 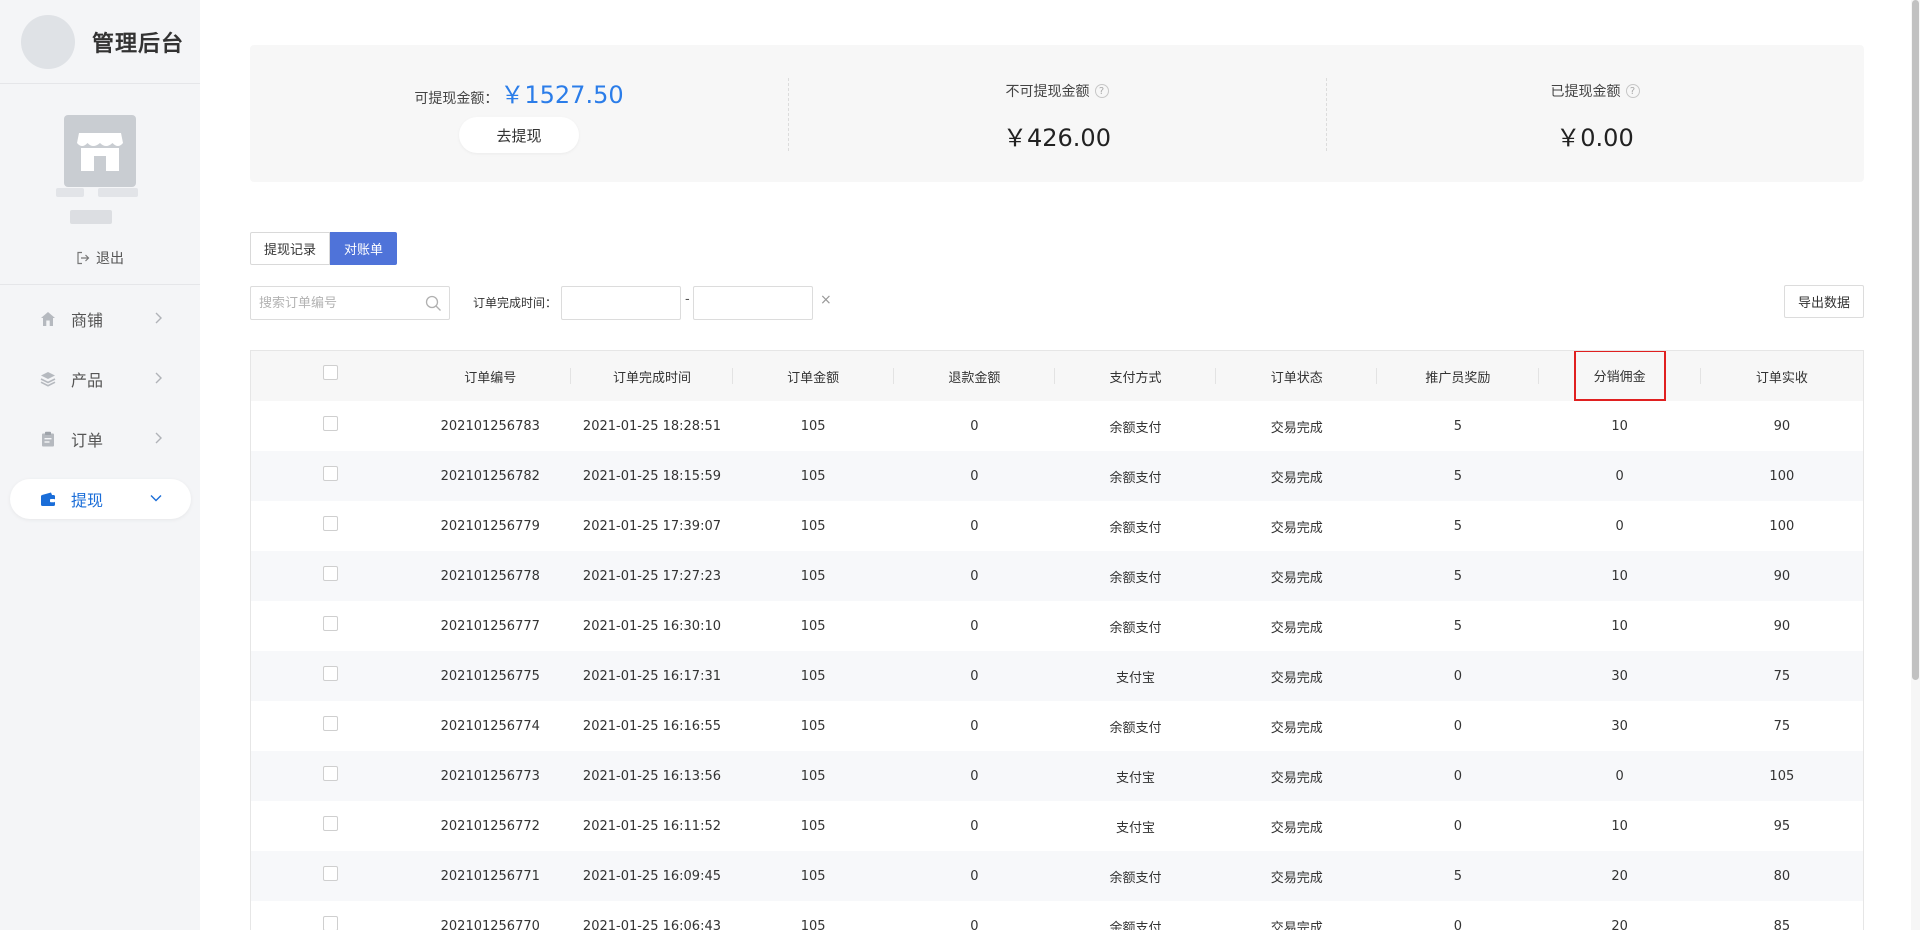 I want to click on scrollbar-thumb, so click(x=1915, y=340).